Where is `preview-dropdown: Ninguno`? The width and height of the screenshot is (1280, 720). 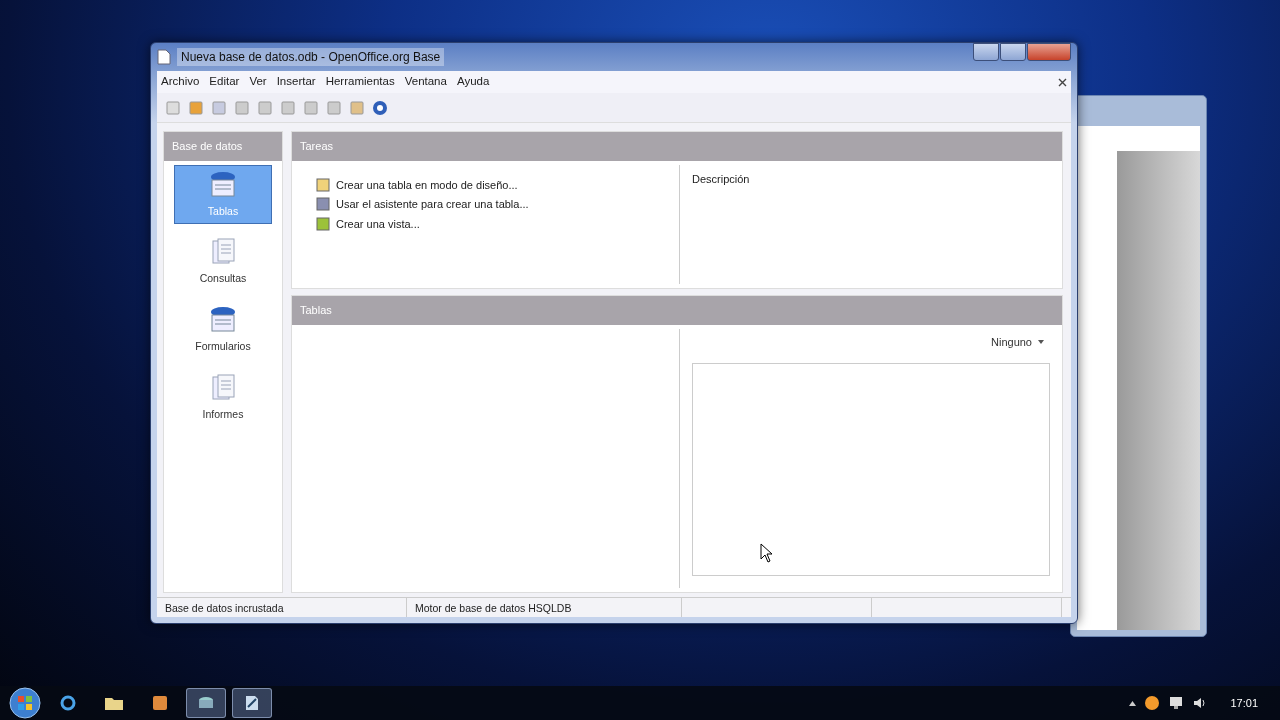 preview-dropdown: Ninguno is located at coordinates (1017, 341).